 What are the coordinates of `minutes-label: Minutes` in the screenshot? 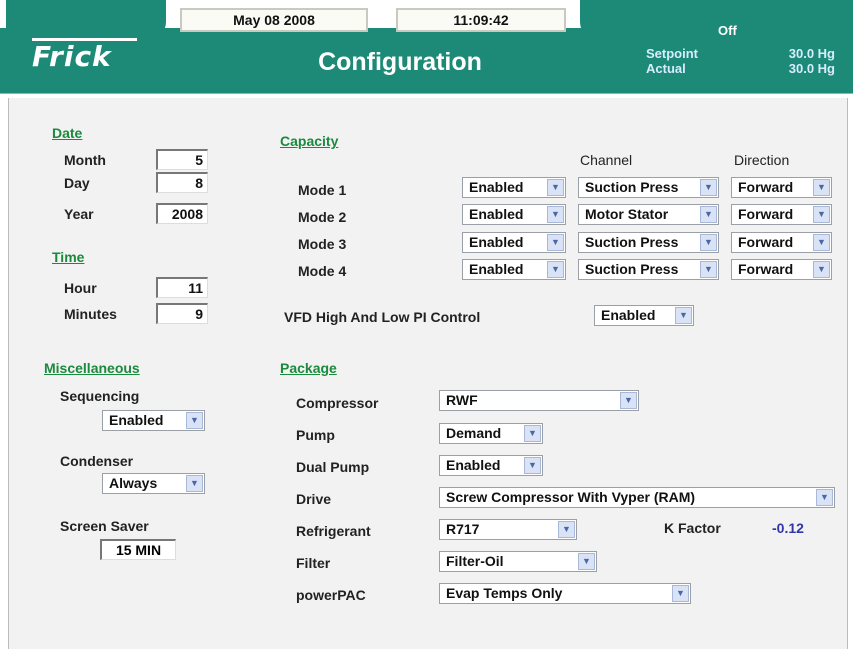 It's located at (90, 314).